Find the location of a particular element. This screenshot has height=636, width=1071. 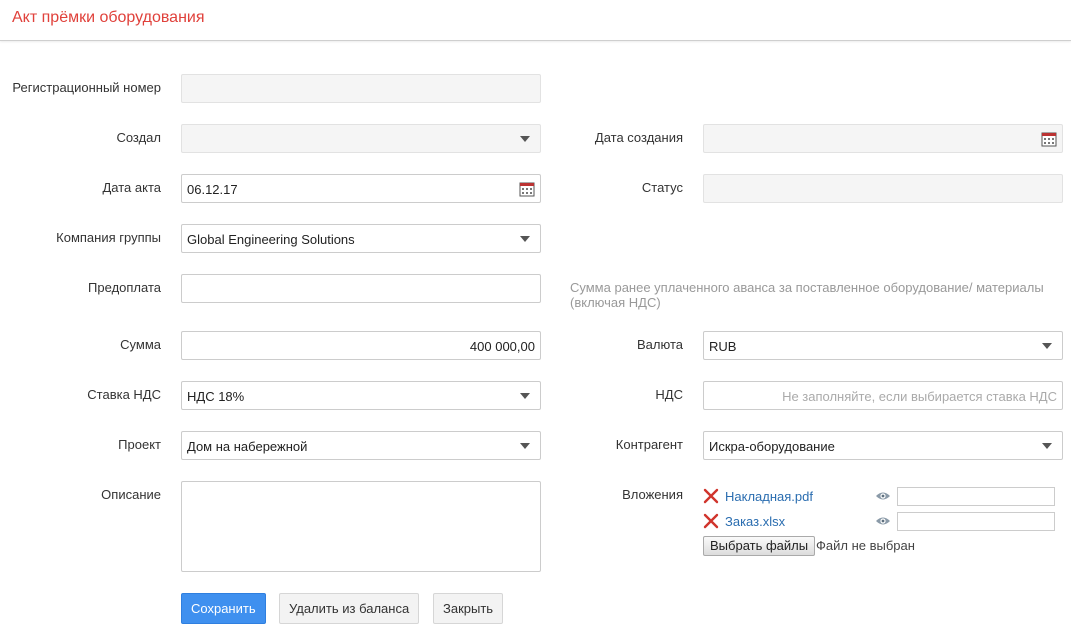

act-date-label: Дата акта is located at coordinates (132, 187).